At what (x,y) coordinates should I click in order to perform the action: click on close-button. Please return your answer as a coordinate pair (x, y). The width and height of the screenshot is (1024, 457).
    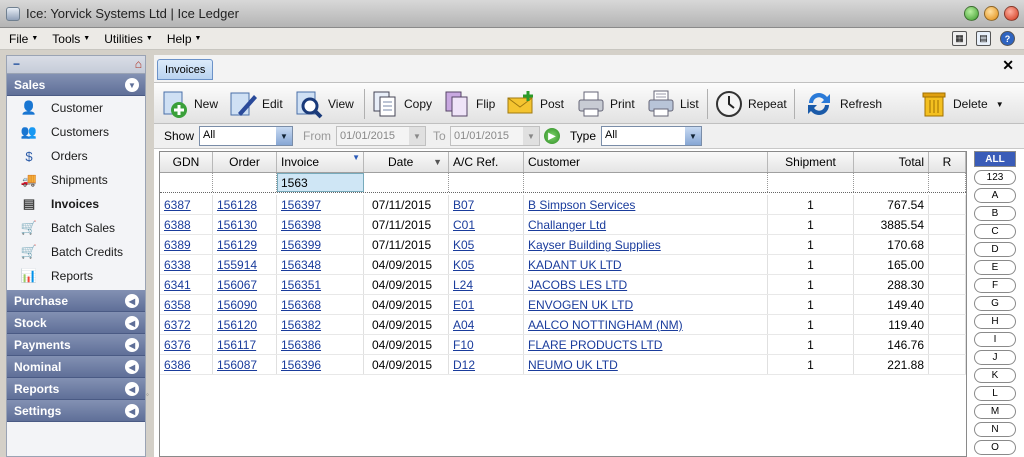
    Looking at the image, I should click on (1011, 13).